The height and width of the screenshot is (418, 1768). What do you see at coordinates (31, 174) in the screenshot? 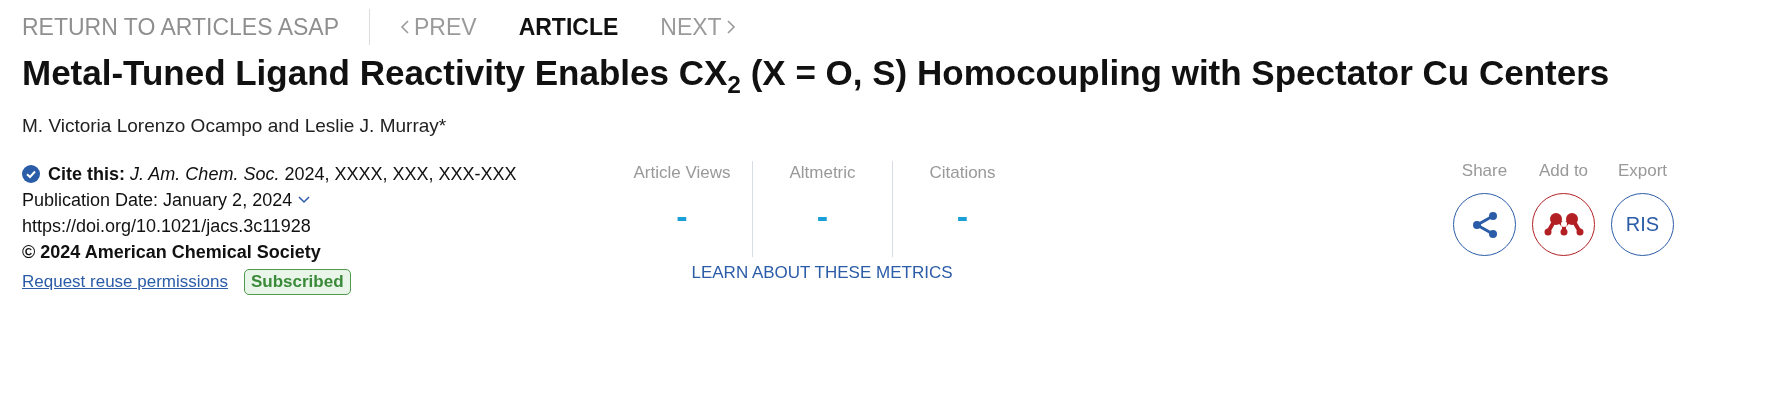
I see `check-badge-icon` at bounding box center [31, 174].